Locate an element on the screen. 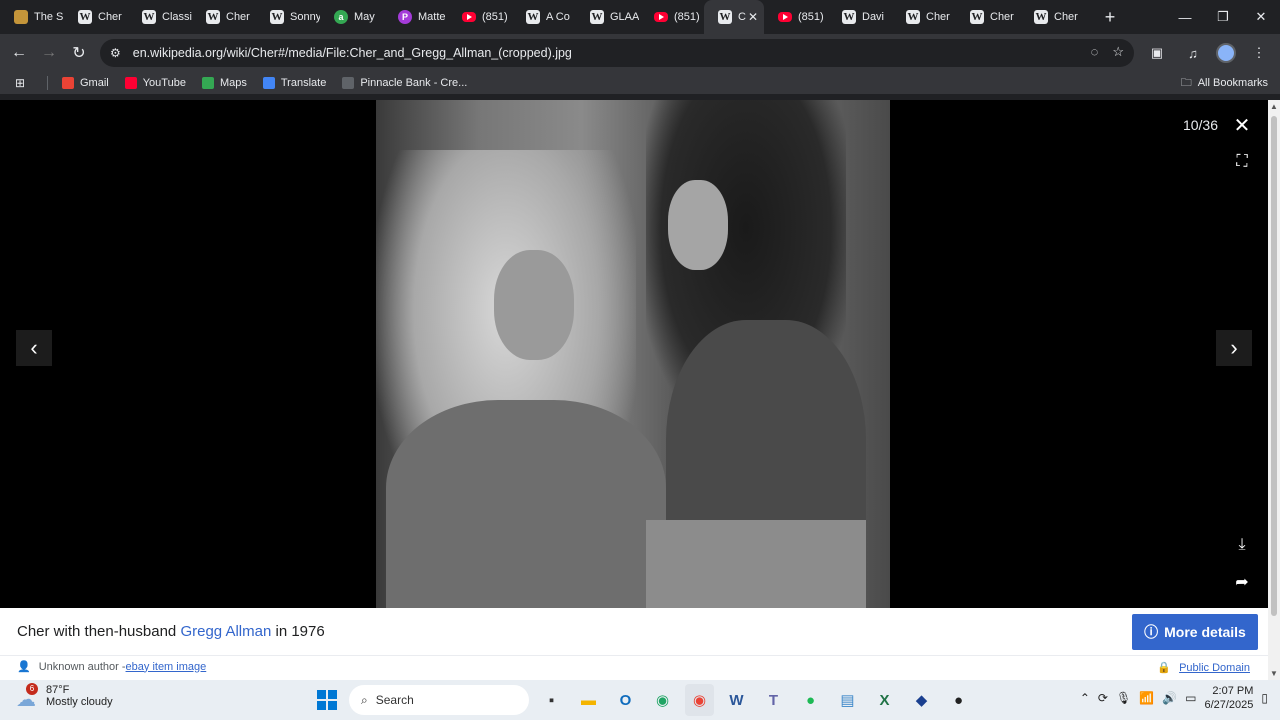 This screenshot has height=720, width=1280. tab-13: W Davi is located at coordinates (860, 17).